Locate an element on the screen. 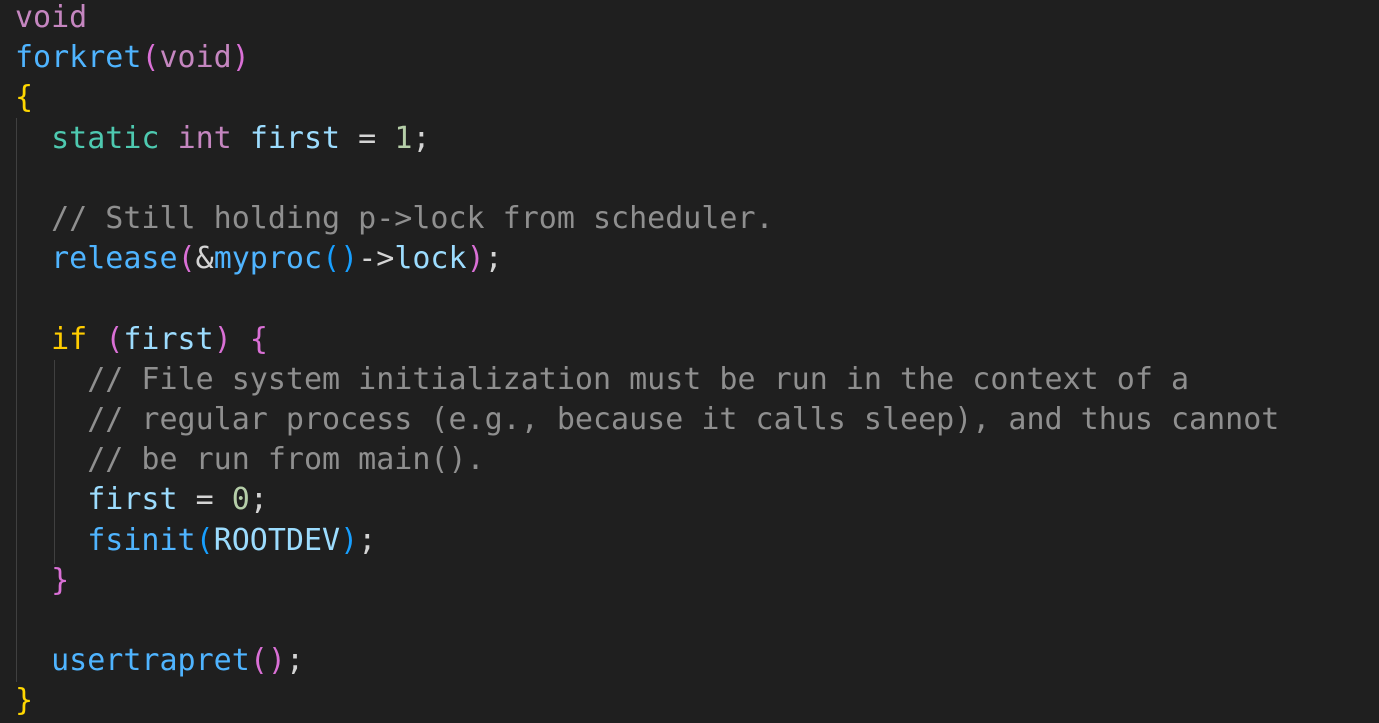  code-line: // Still holding p->lock from scheduler. is located at coordinates (394, 219).